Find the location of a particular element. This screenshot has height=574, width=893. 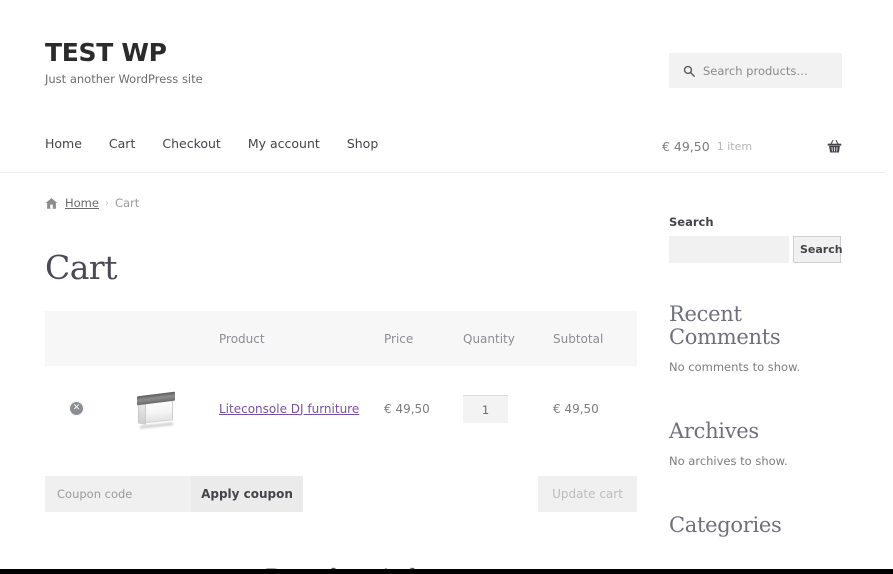

breadcrumb: Home › Cart is located at coordinates (442, 192).